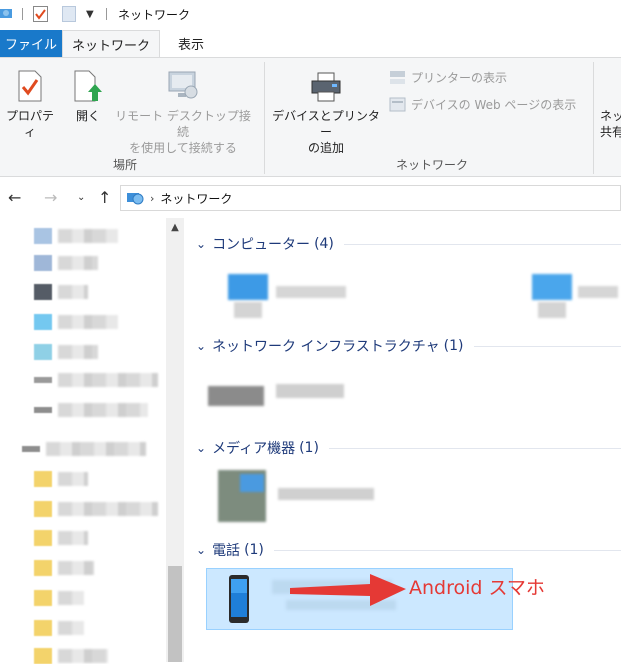  Describe the element at coordinates (254, 449) in the screenshot. I see `group-title: メディア機器` at that location.